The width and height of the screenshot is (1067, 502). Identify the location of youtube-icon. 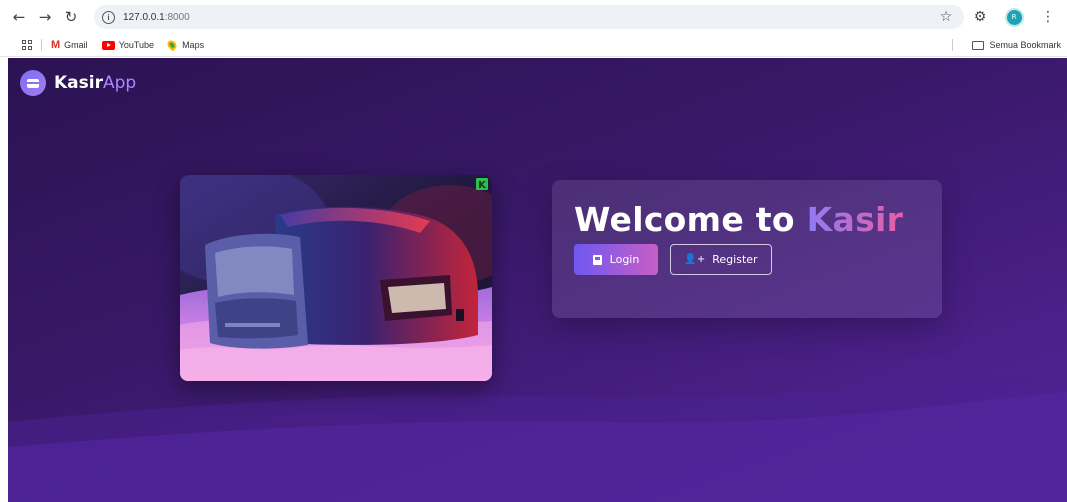
(108, 45).